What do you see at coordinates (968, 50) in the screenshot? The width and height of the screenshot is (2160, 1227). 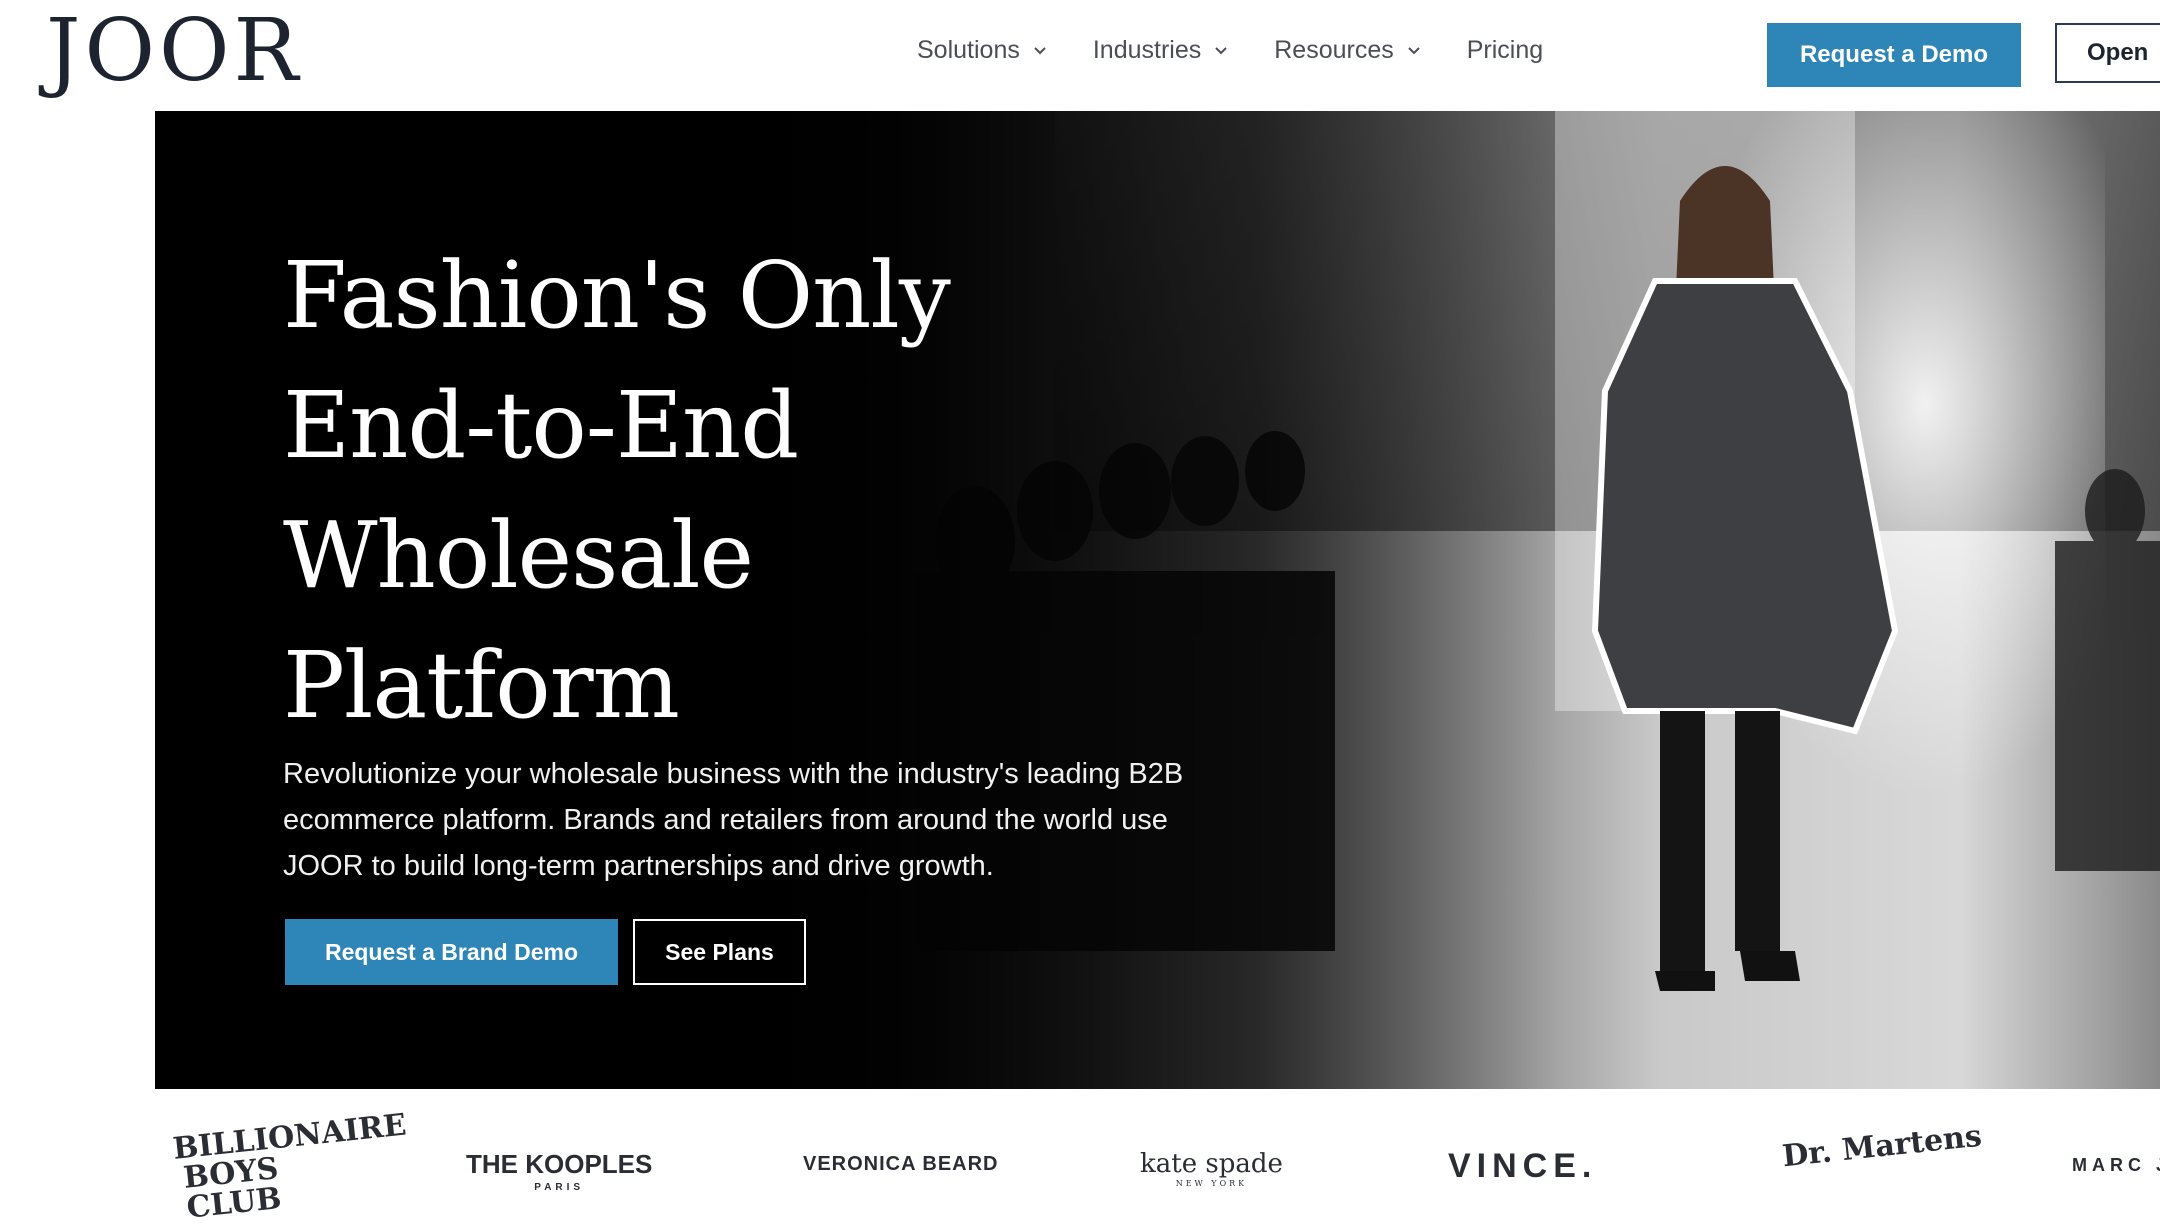 I see `menu-solutions-label: Solutions` at bounding box center [968, 50].